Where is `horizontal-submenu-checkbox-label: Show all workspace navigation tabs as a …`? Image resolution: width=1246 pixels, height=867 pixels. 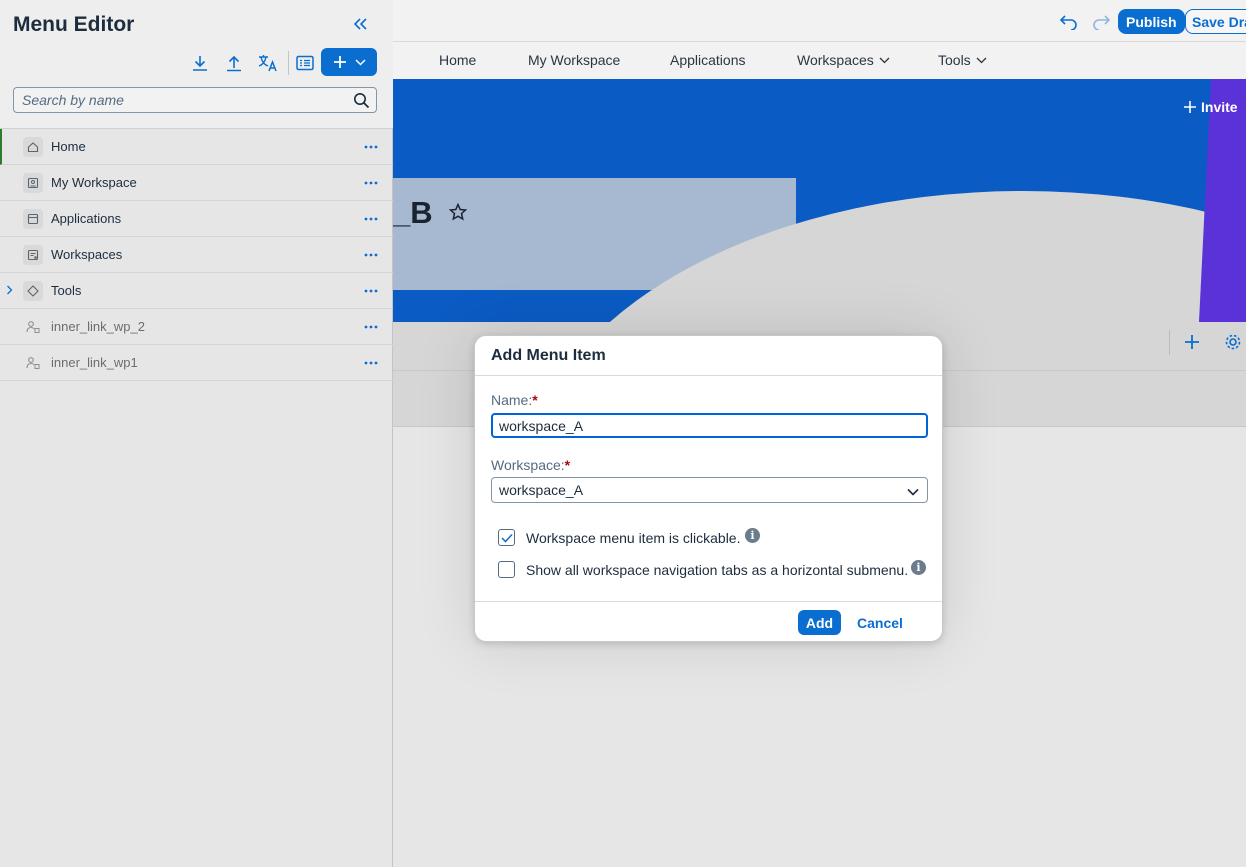
horizontal-submenu-checkbox-label: Show all workspace navigation tabs as a … is located at coordinates (717, 570).